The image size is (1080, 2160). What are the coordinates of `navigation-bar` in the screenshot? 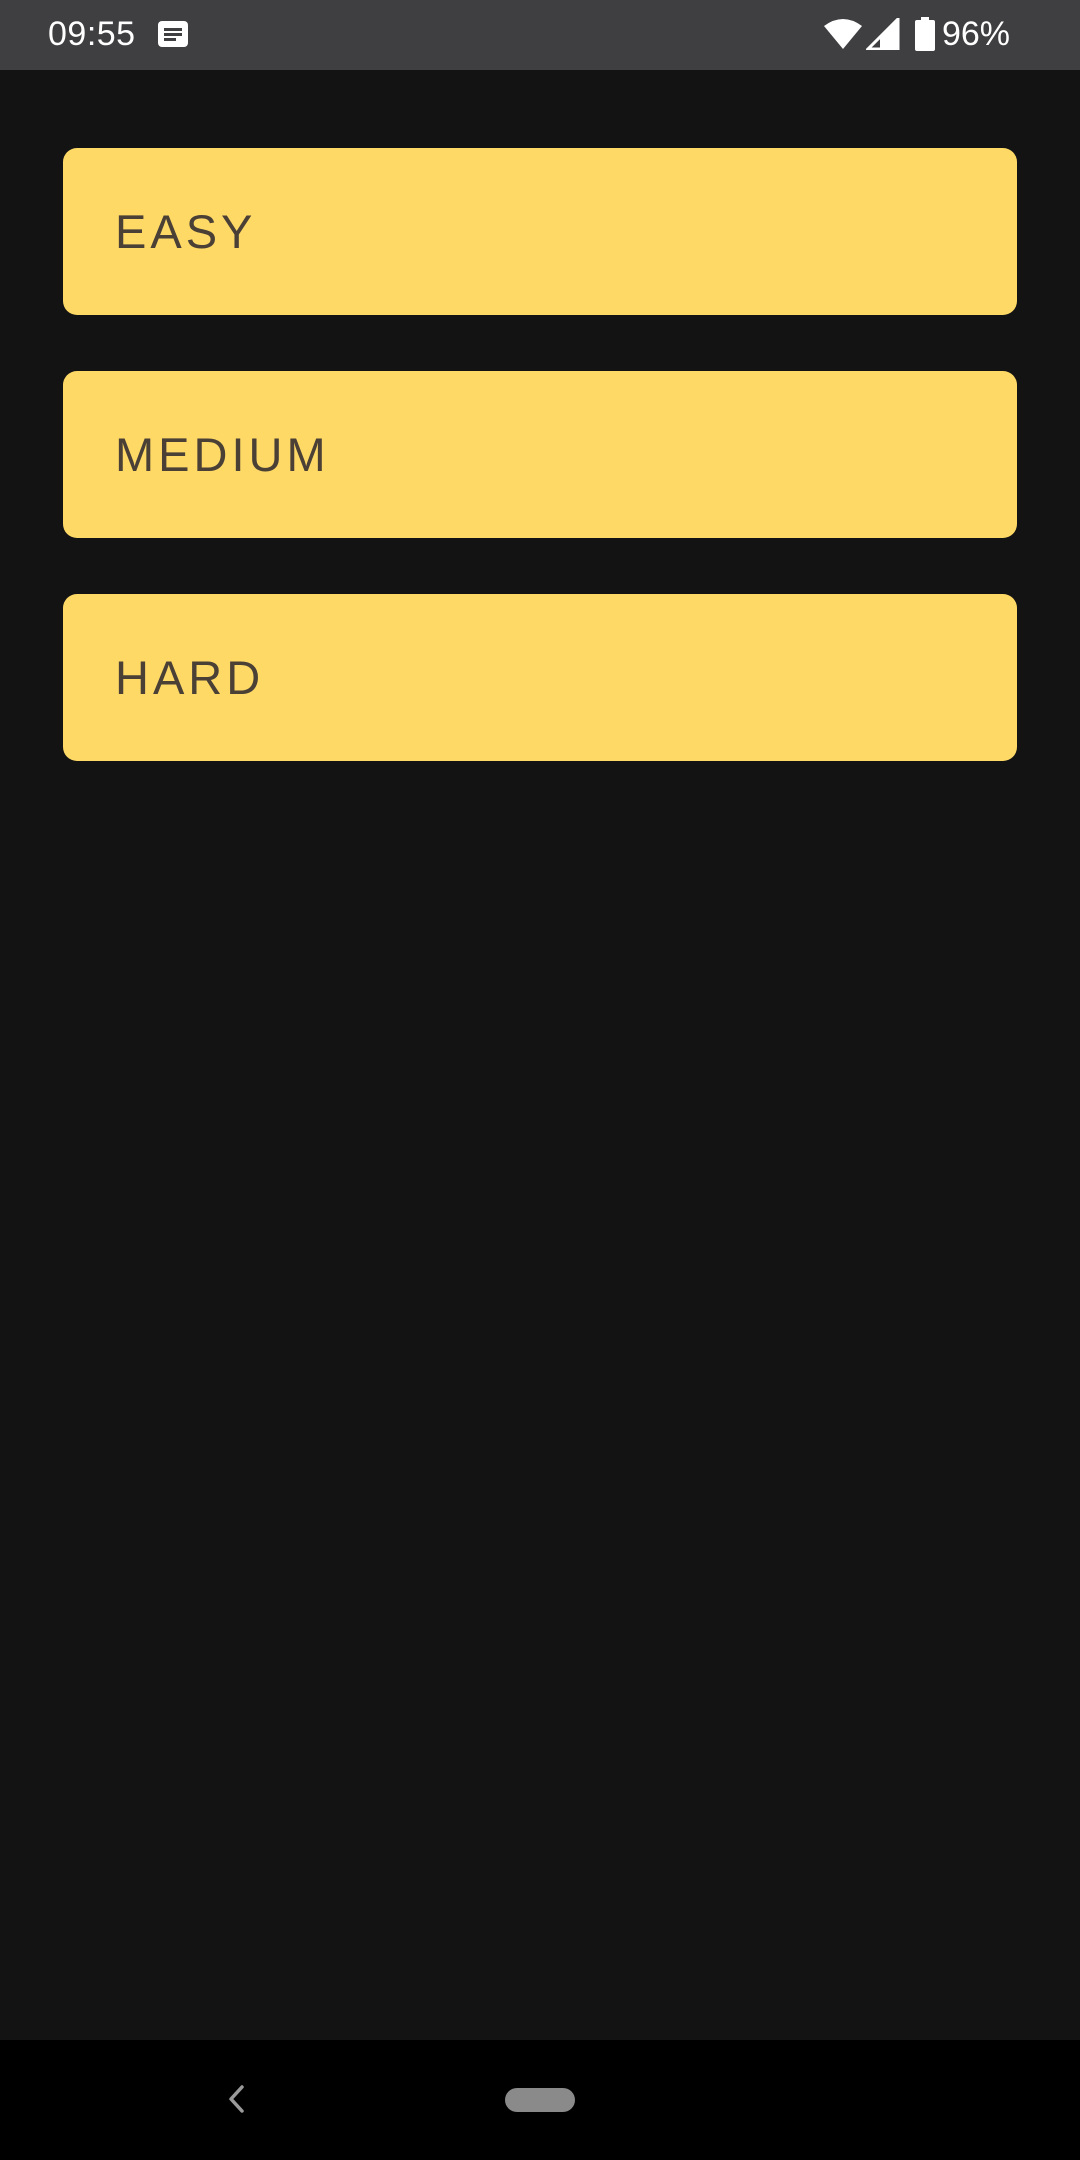 It's located at (540, 2100).